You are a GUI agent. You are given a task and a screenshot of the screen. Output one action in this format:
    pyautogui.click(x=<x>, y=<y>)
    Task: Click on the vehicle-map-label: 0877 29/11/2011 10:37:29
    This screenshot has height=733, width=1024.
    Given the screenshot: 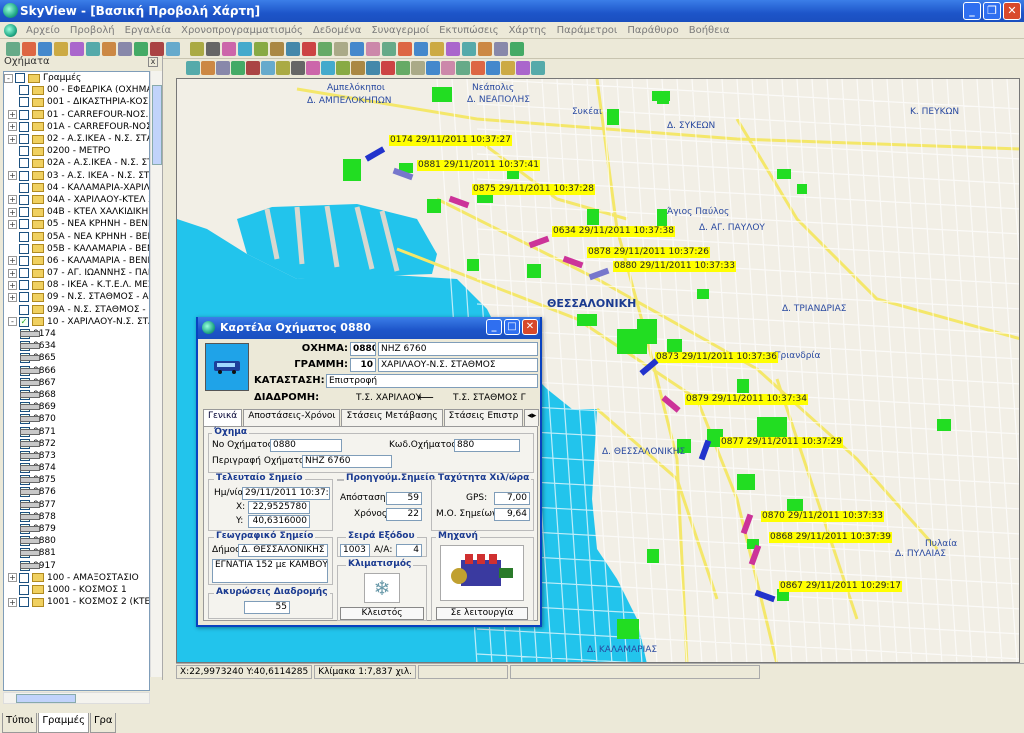 What is the action you would take?
    pyautogui.click(x=781, y=442)
    